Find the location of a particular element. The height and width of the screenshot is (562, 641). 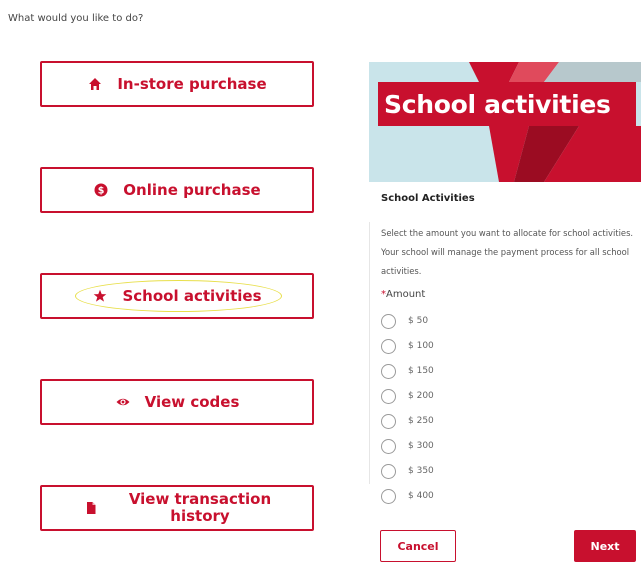

amount-option-label: $ 150 is located at coordinates (421, 371).